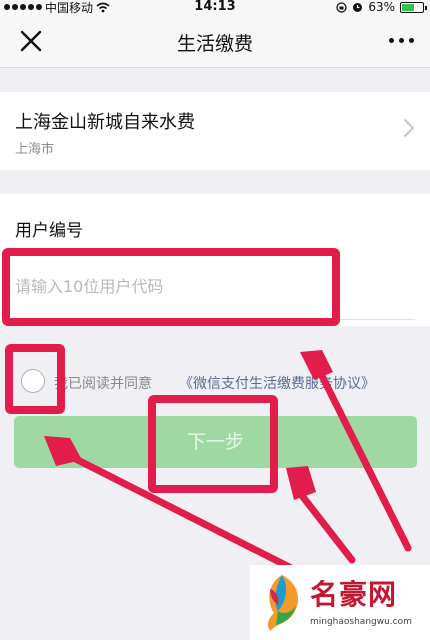  Describe the element at coordinates (277, 383) in the screenshot. I see `agreement-link: 《微信支付生活缴费服务协议》` at that location.